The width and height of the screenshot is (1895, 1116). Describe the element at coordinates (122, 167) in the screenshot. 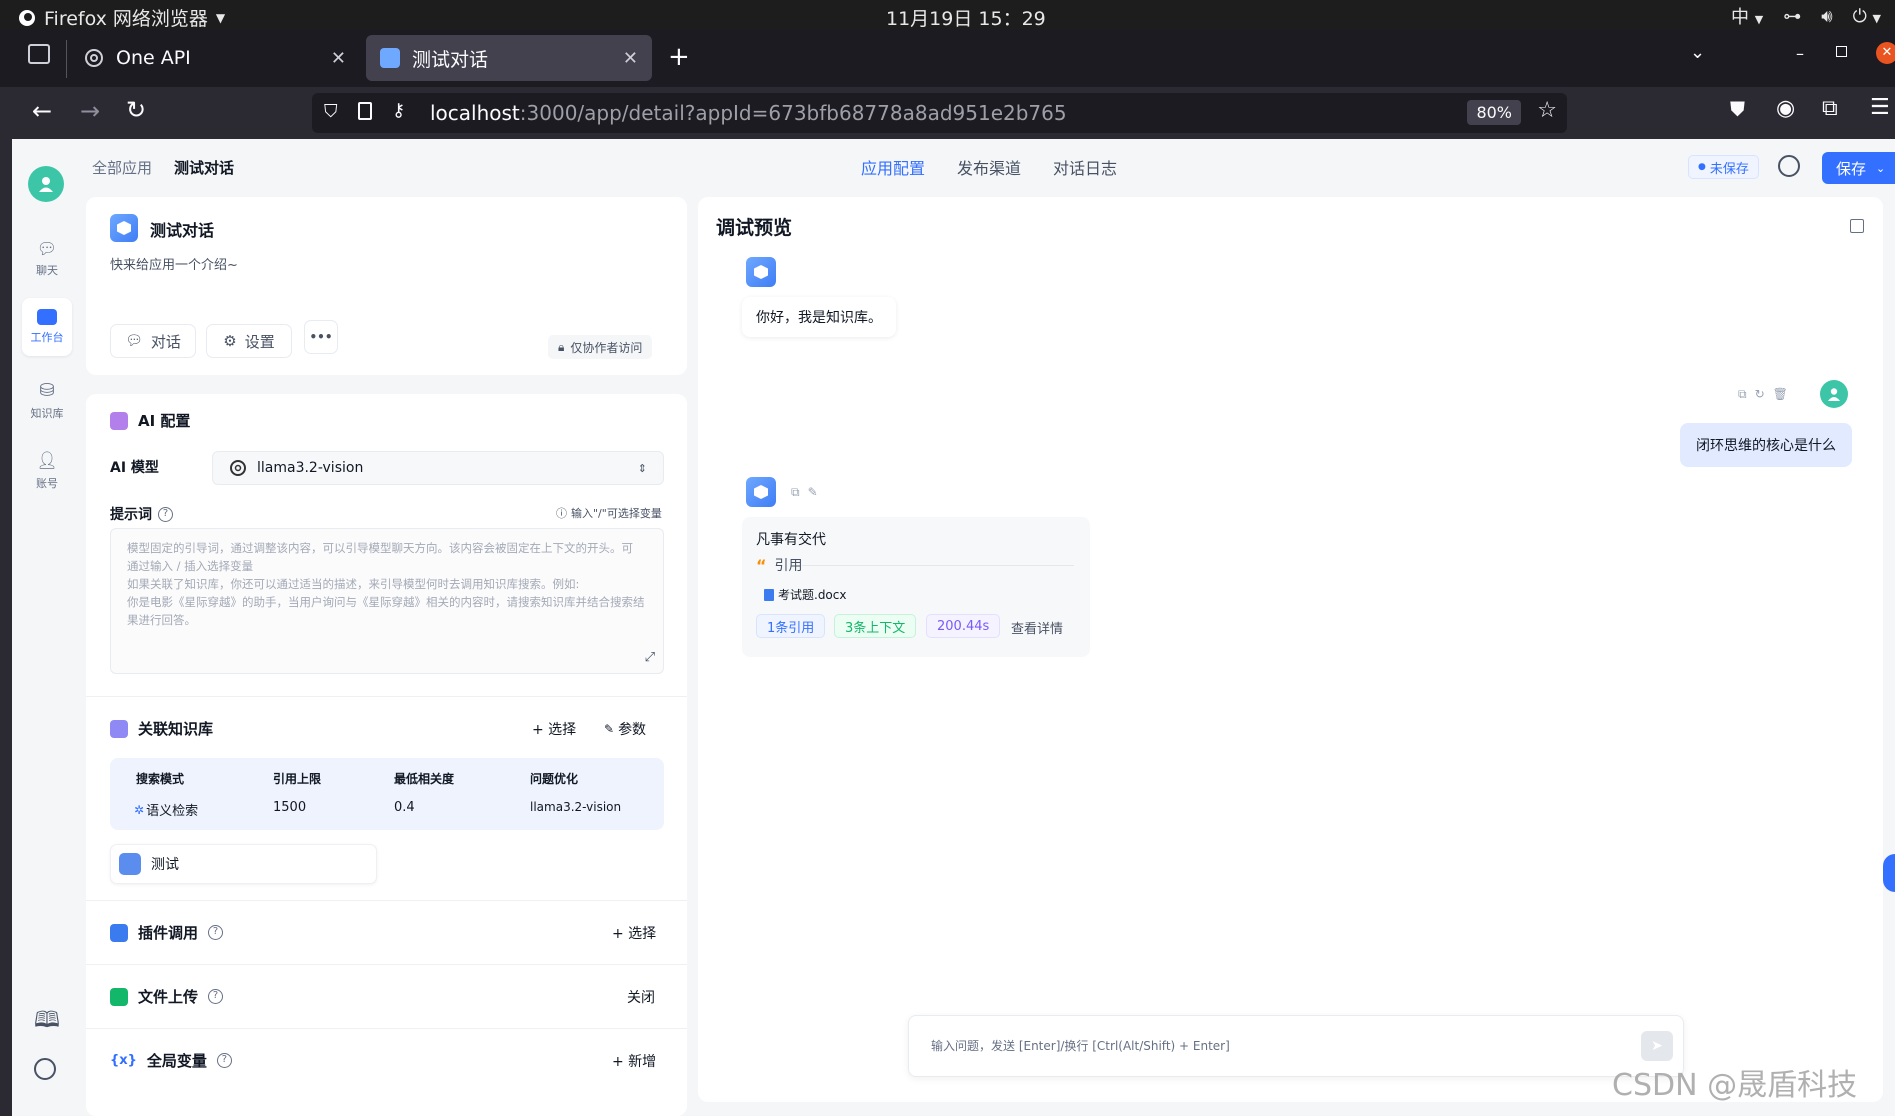

I see `breadcrumb-all-apps: 全部应用` at that location.